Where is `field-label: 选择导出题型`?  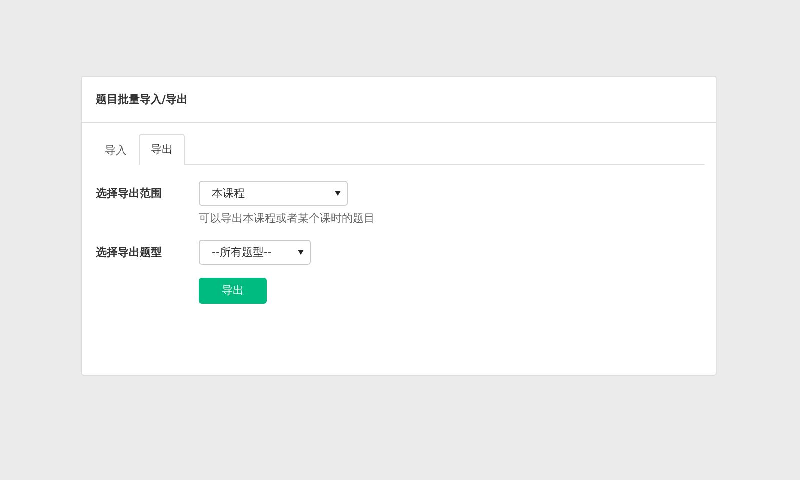
field-label: 选择导出题型 is located at coordinates (129, 253).